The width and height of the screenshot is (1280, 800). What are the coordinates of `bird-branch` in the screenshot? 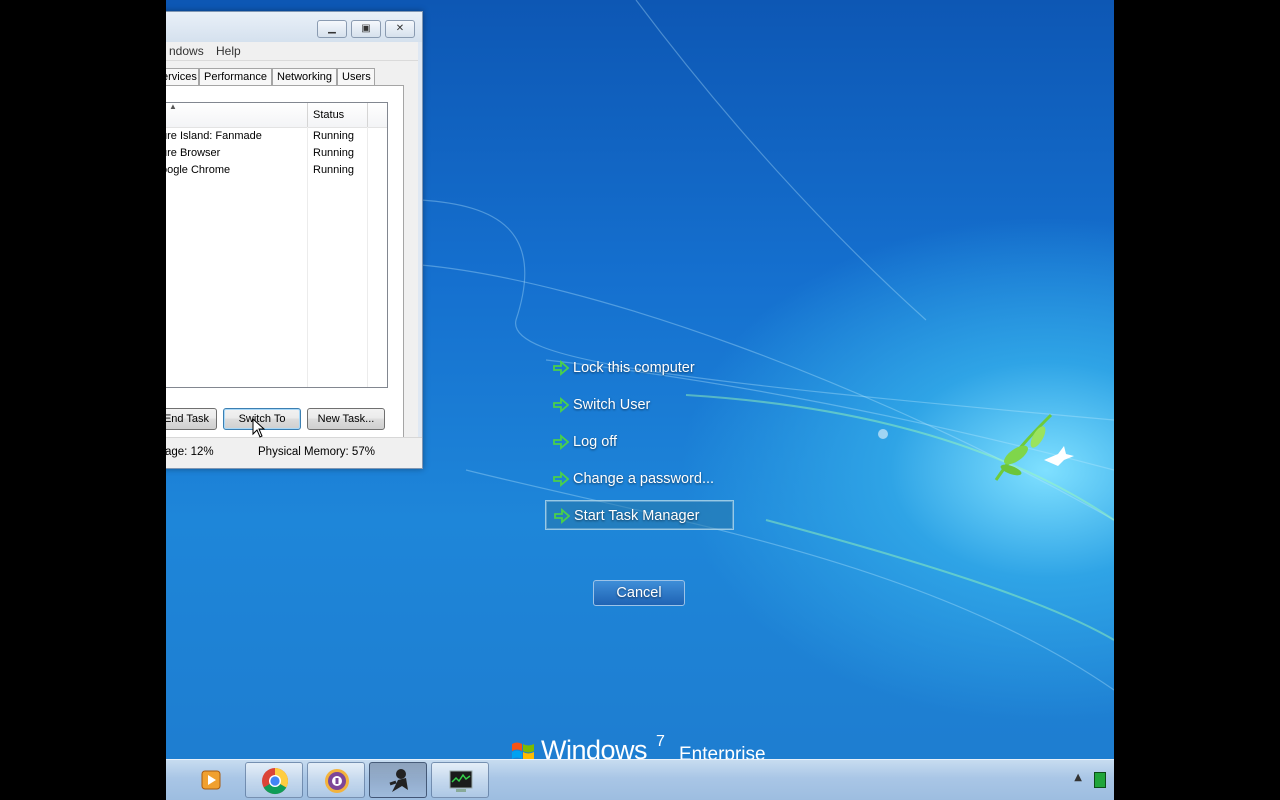 It's located at (1034, 447).